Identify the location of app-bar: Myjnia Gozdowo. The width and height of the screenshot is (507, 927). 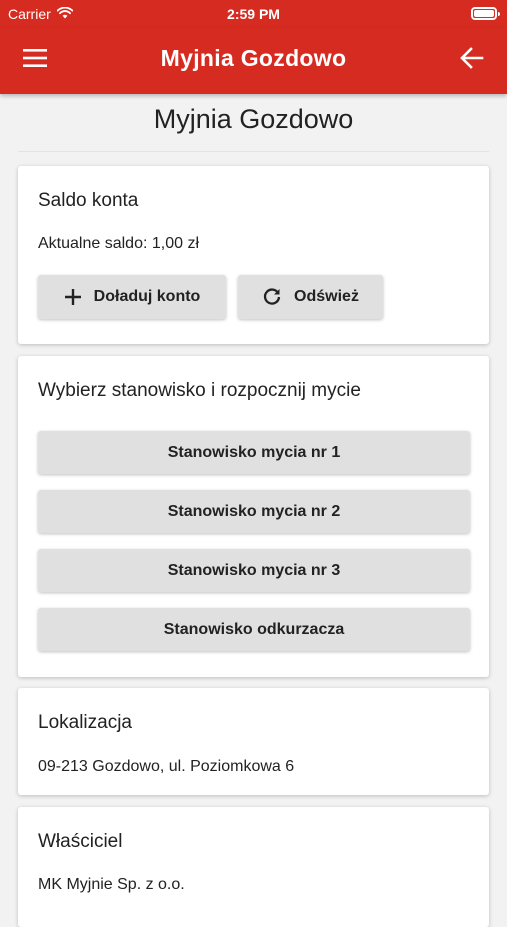
(253, 61).